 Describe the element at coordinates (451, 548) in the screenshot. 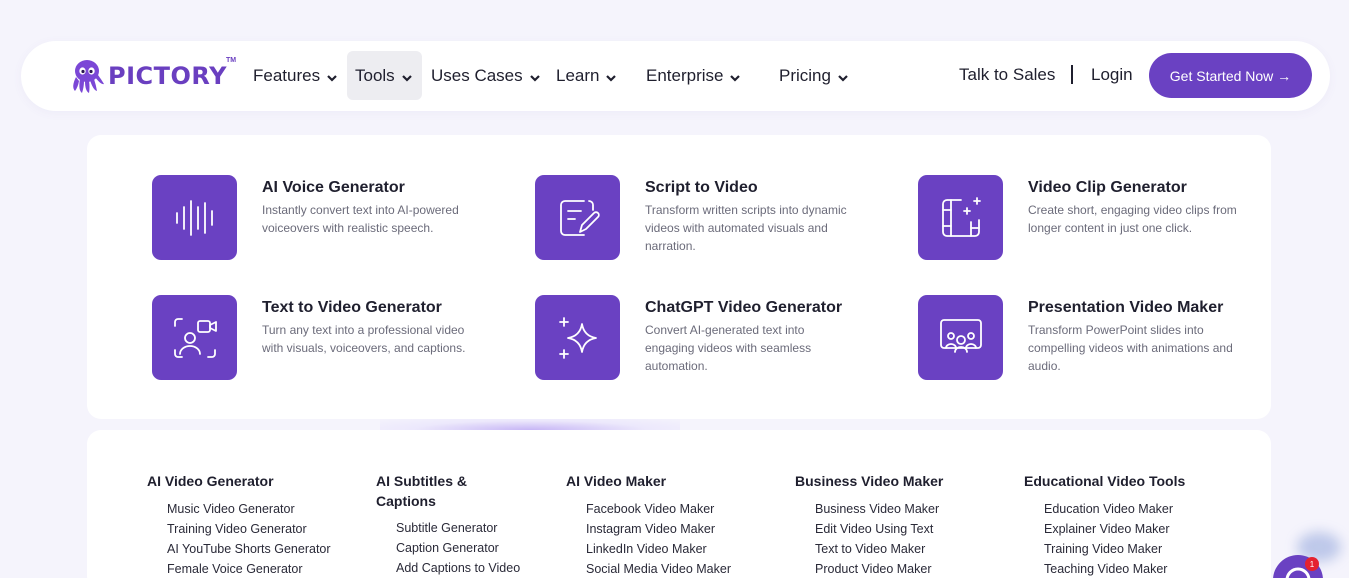

I see `list-item: Caption Generator` at that location.